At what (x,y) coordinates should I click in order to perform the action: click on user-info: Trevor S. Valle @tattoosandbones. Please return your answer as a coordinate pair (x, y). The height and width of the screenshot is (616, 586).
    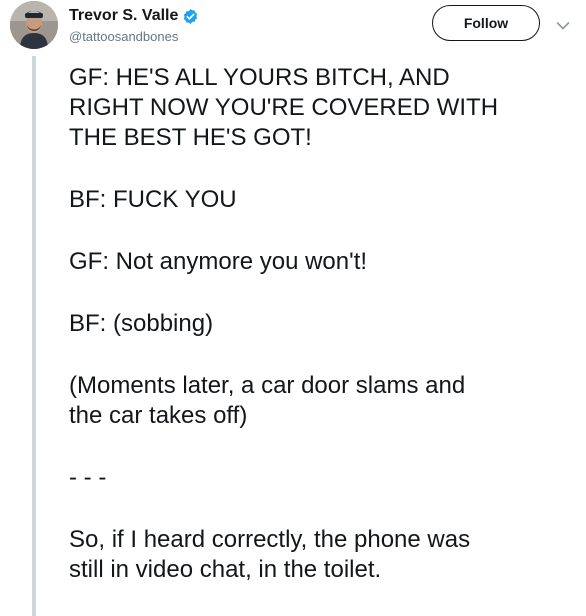
    Looking at the image, I should click on (134, 25).